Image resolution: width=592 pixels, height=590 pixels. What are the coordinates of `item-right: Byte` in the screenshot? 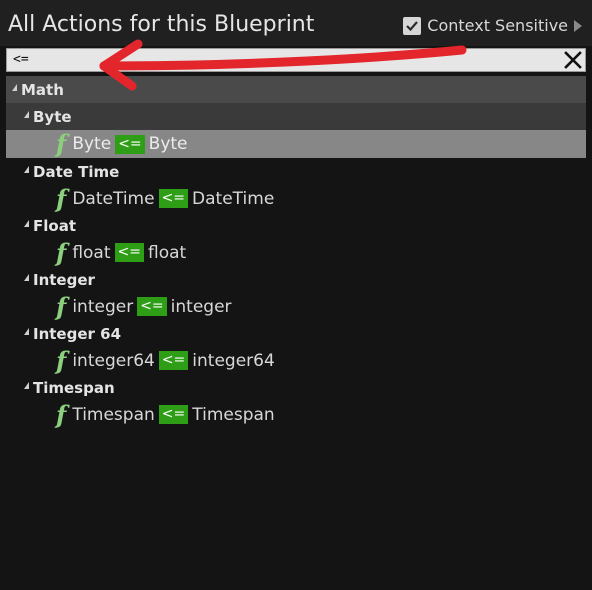 It's located at (168, 144).